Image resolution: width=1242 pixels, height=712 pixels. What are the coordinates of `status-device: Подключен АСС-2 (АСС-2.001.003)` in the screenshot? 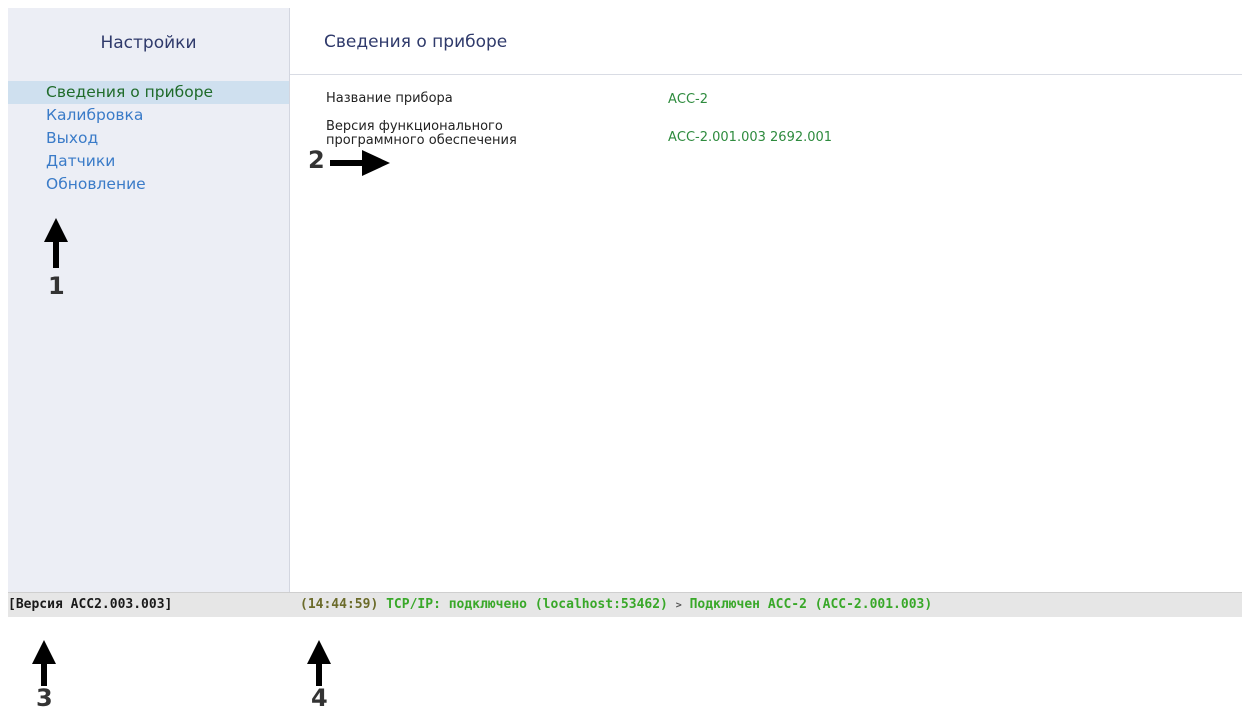 It's located at (811, 604).